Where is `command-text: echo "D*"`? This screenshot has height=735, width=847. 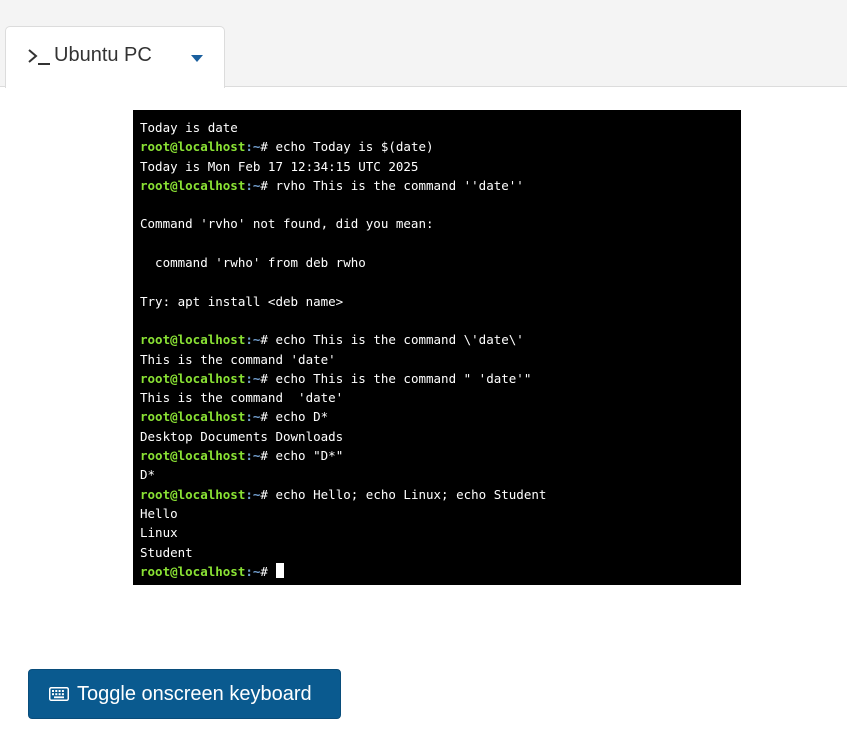
command-text: echo "D*" is located at coordinates (309, 456).